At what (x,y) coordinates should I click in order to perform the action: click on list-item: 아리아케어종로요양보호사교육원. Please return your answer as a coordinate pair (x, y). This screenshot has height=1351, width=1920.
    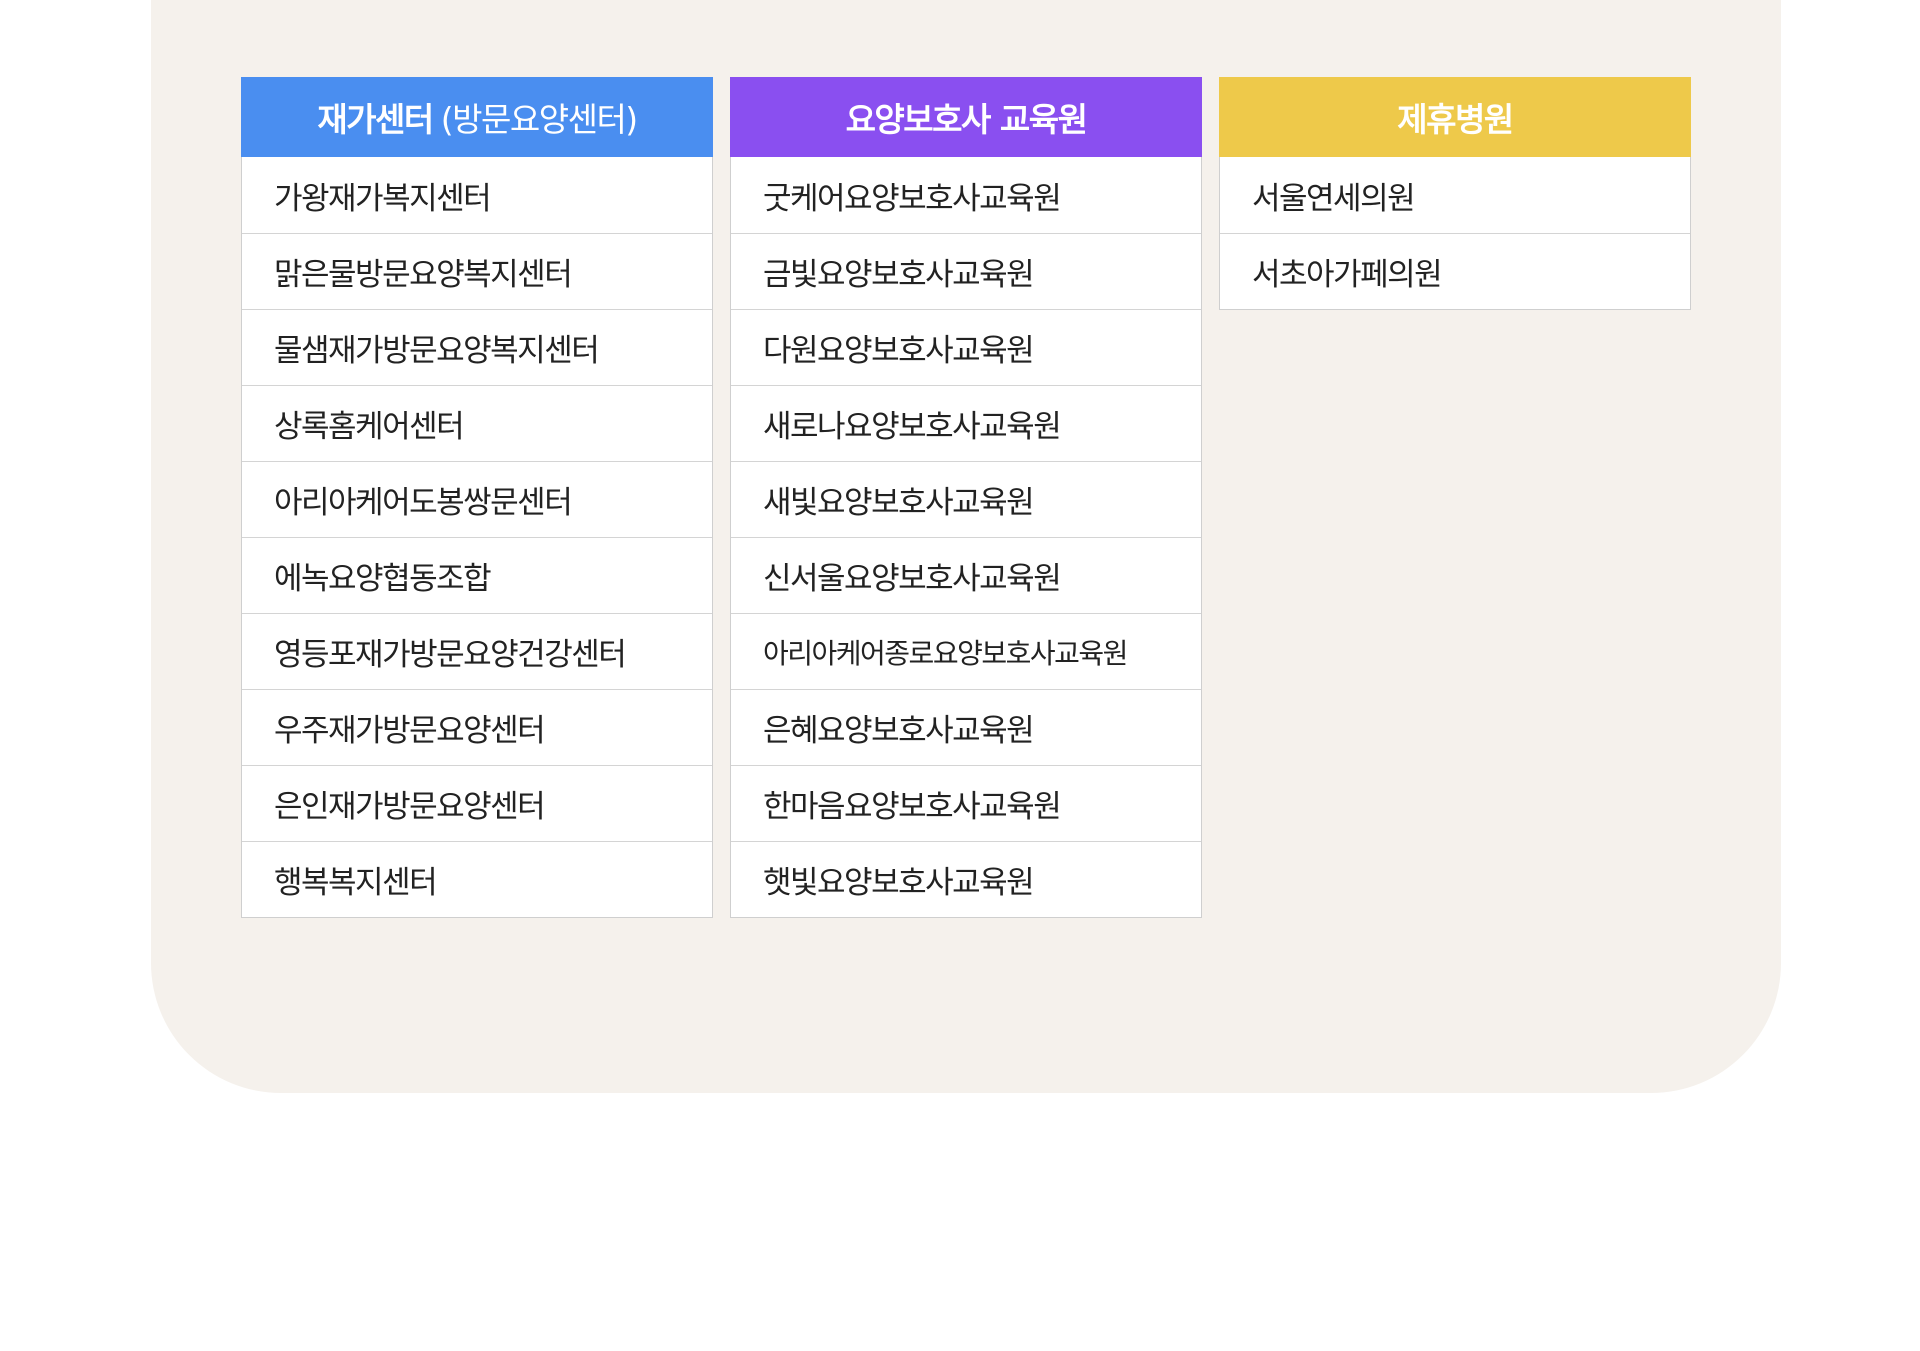
    Looking at the image, I should click on (966, 651).